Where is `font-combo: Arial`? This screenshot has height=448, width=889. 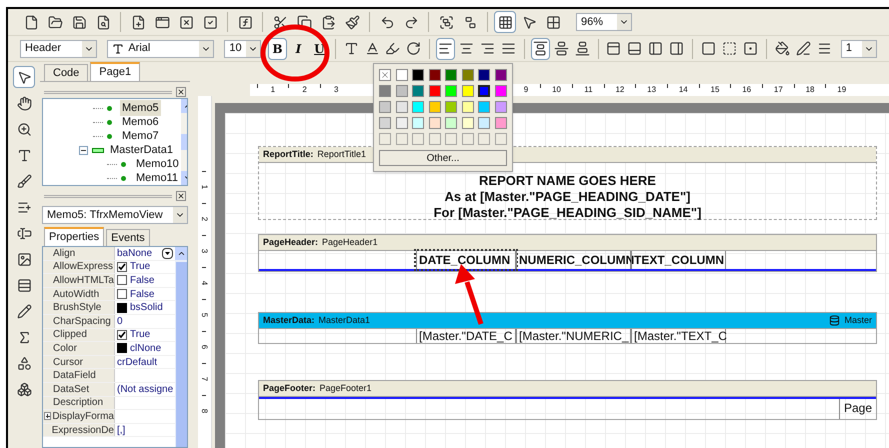 font-combo: Arial is located at coordinates (160, 49).